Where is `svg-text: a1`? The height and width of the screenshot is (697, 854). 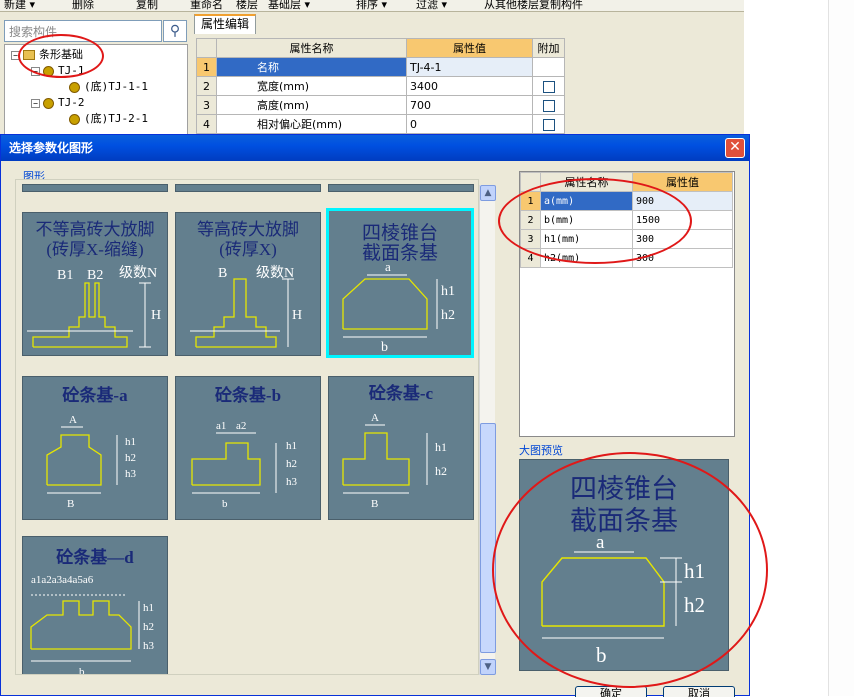
svg-text: a1 is located at coordinates (221, 426).